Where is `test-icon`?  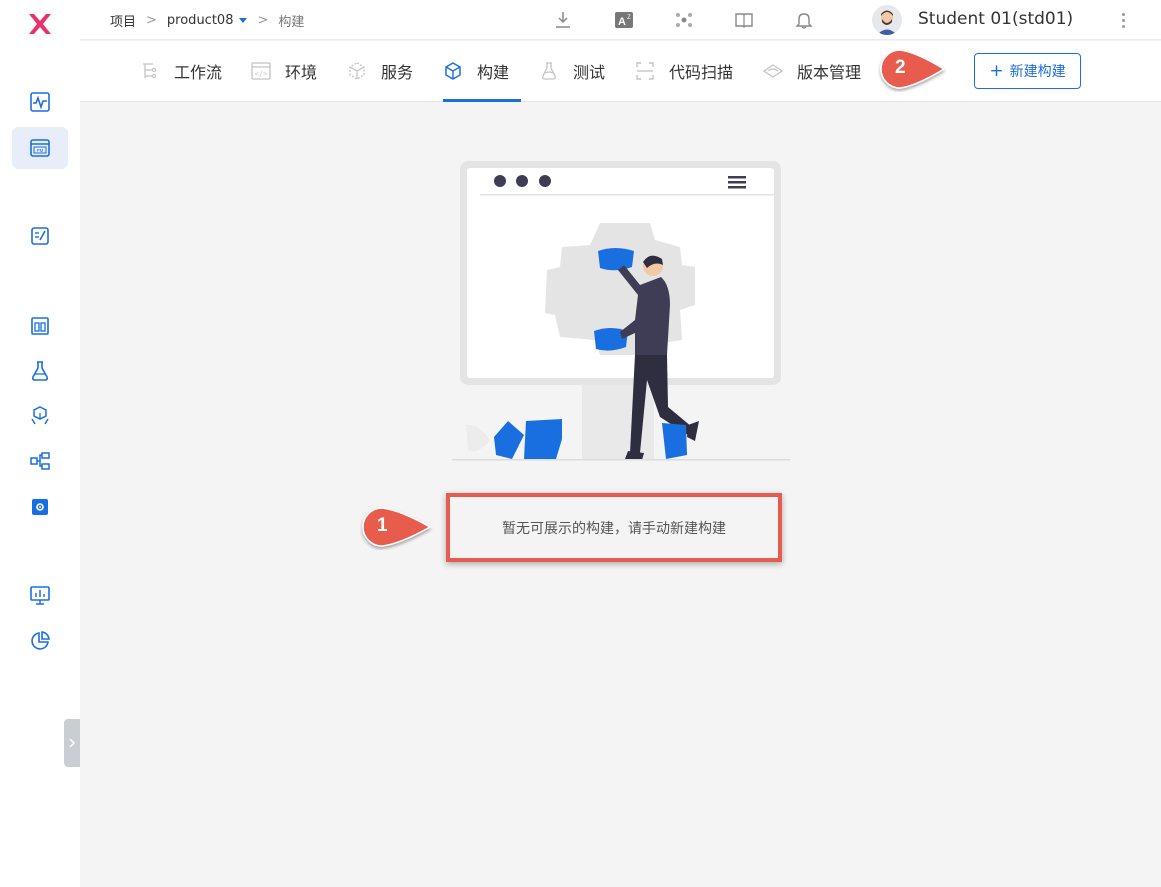 test-icon is located at coordinates (549, 71).